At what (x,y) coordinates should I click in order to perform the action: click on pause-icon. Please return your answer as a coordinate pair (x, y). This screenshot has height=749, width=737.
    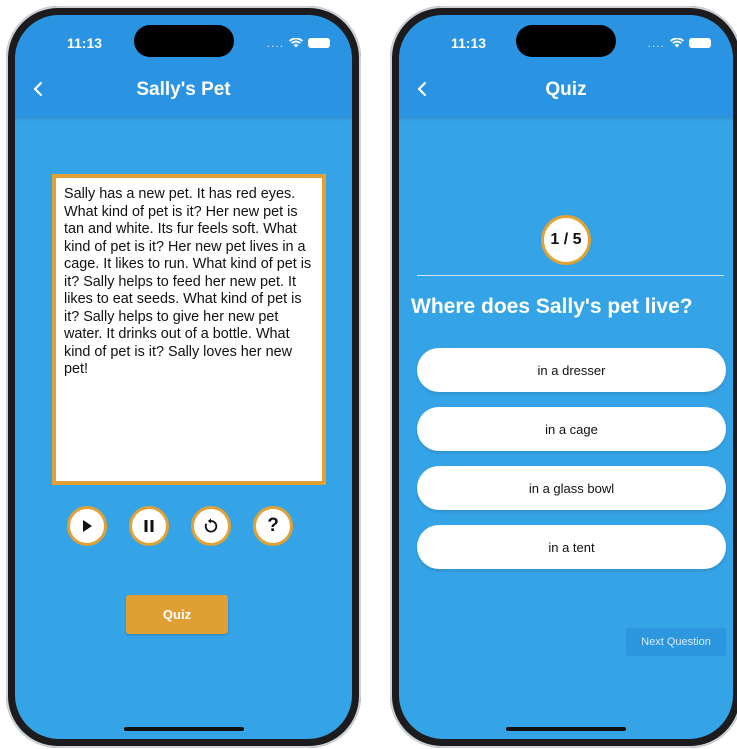
    Looking at the image, I should click on (149, 526).